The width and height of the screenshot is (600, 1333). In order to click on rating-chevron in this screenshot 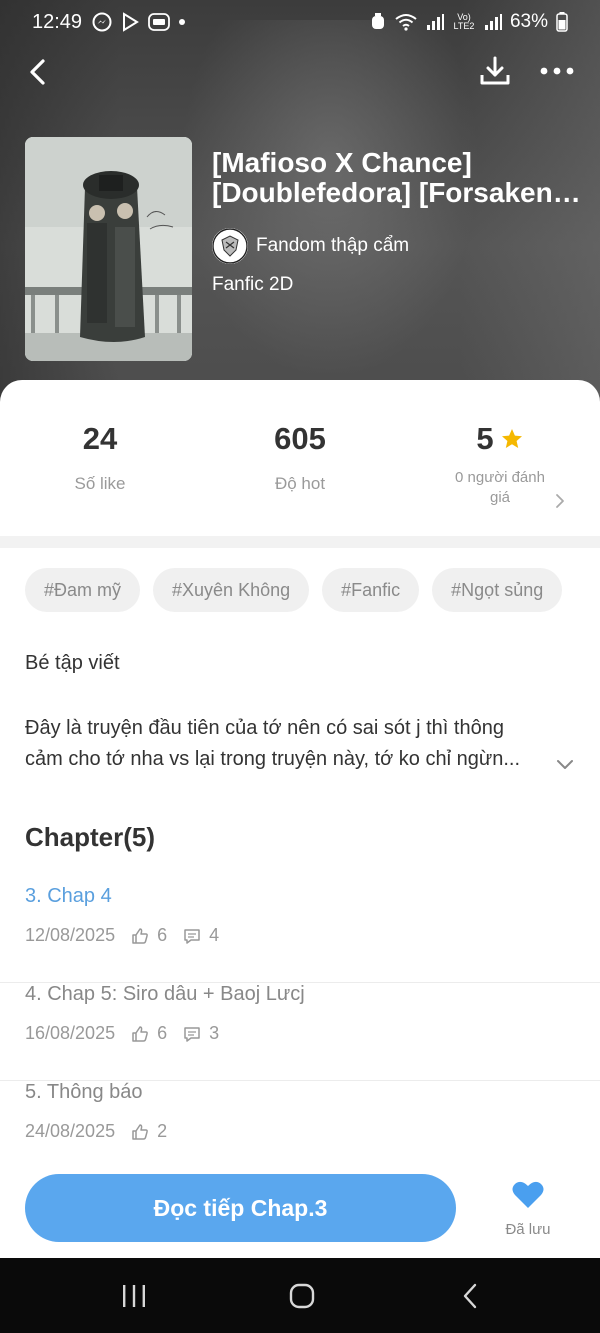, I will do `click(560, 503)`.